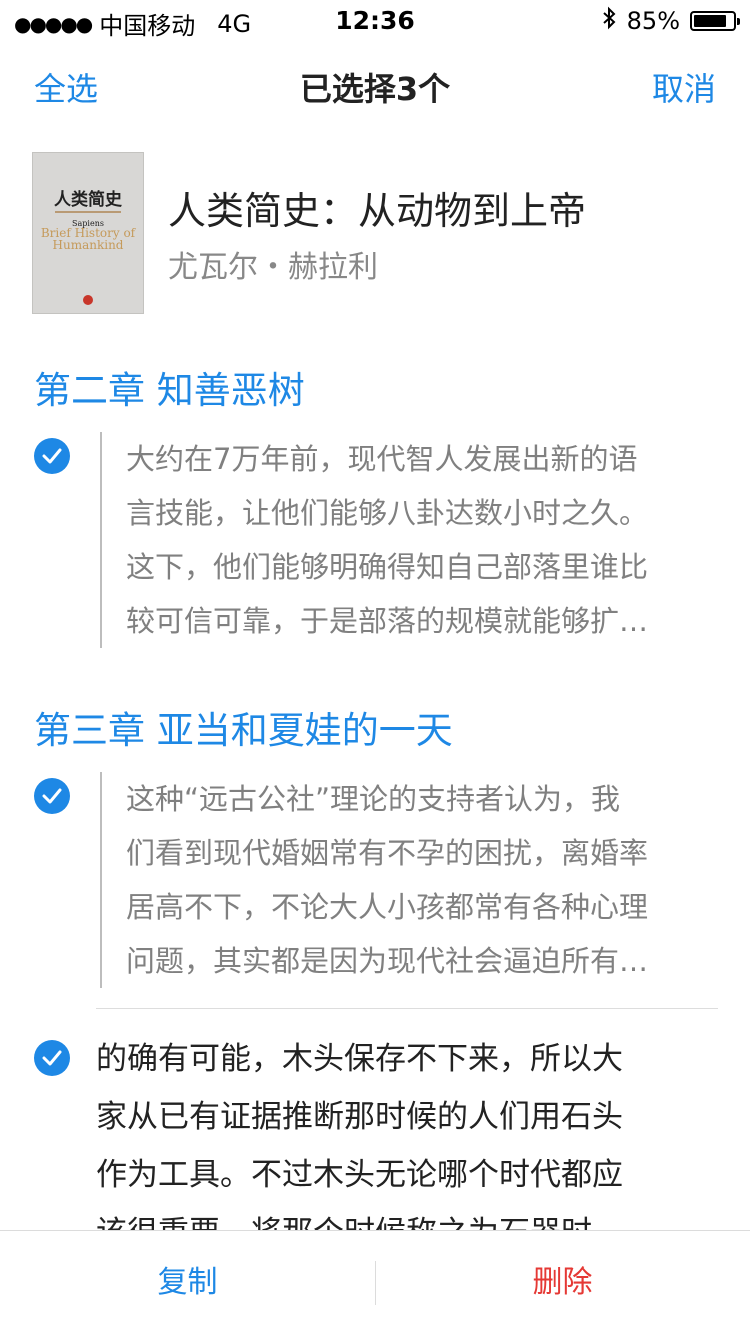 This screenshot has height=1335, width=750. I want to click on book-cover: 人类简史 Sapiens Brief History of Humankind, so click(88, 233).